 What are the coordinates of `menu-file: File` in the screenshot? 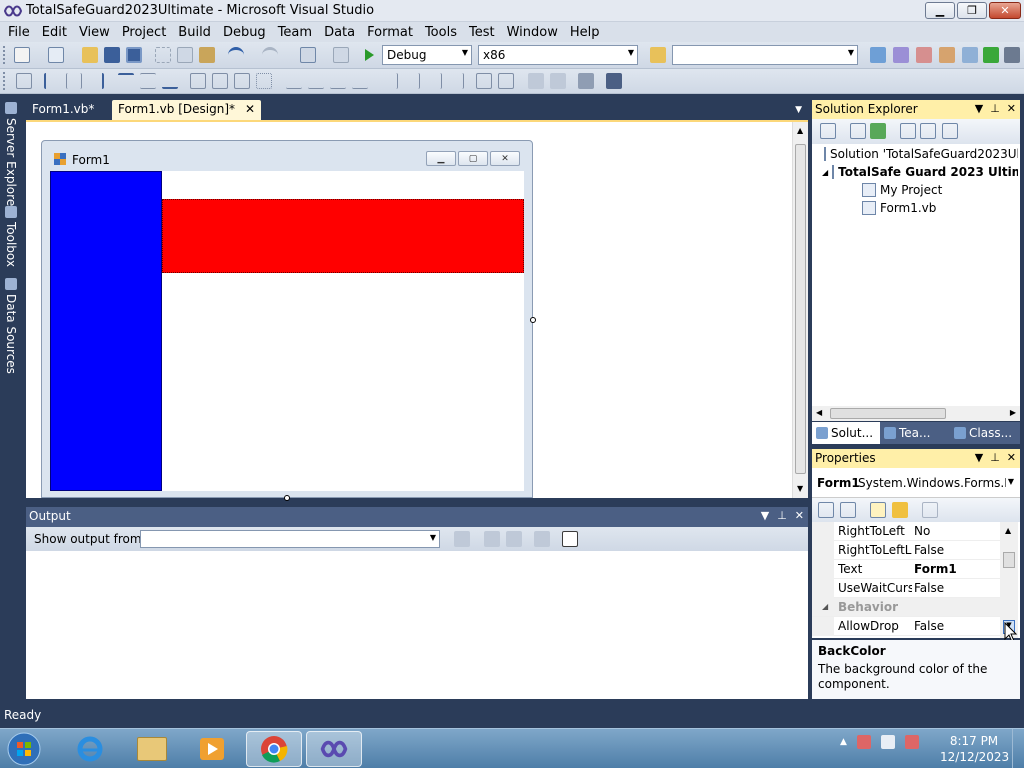 It's located at (19, 32).